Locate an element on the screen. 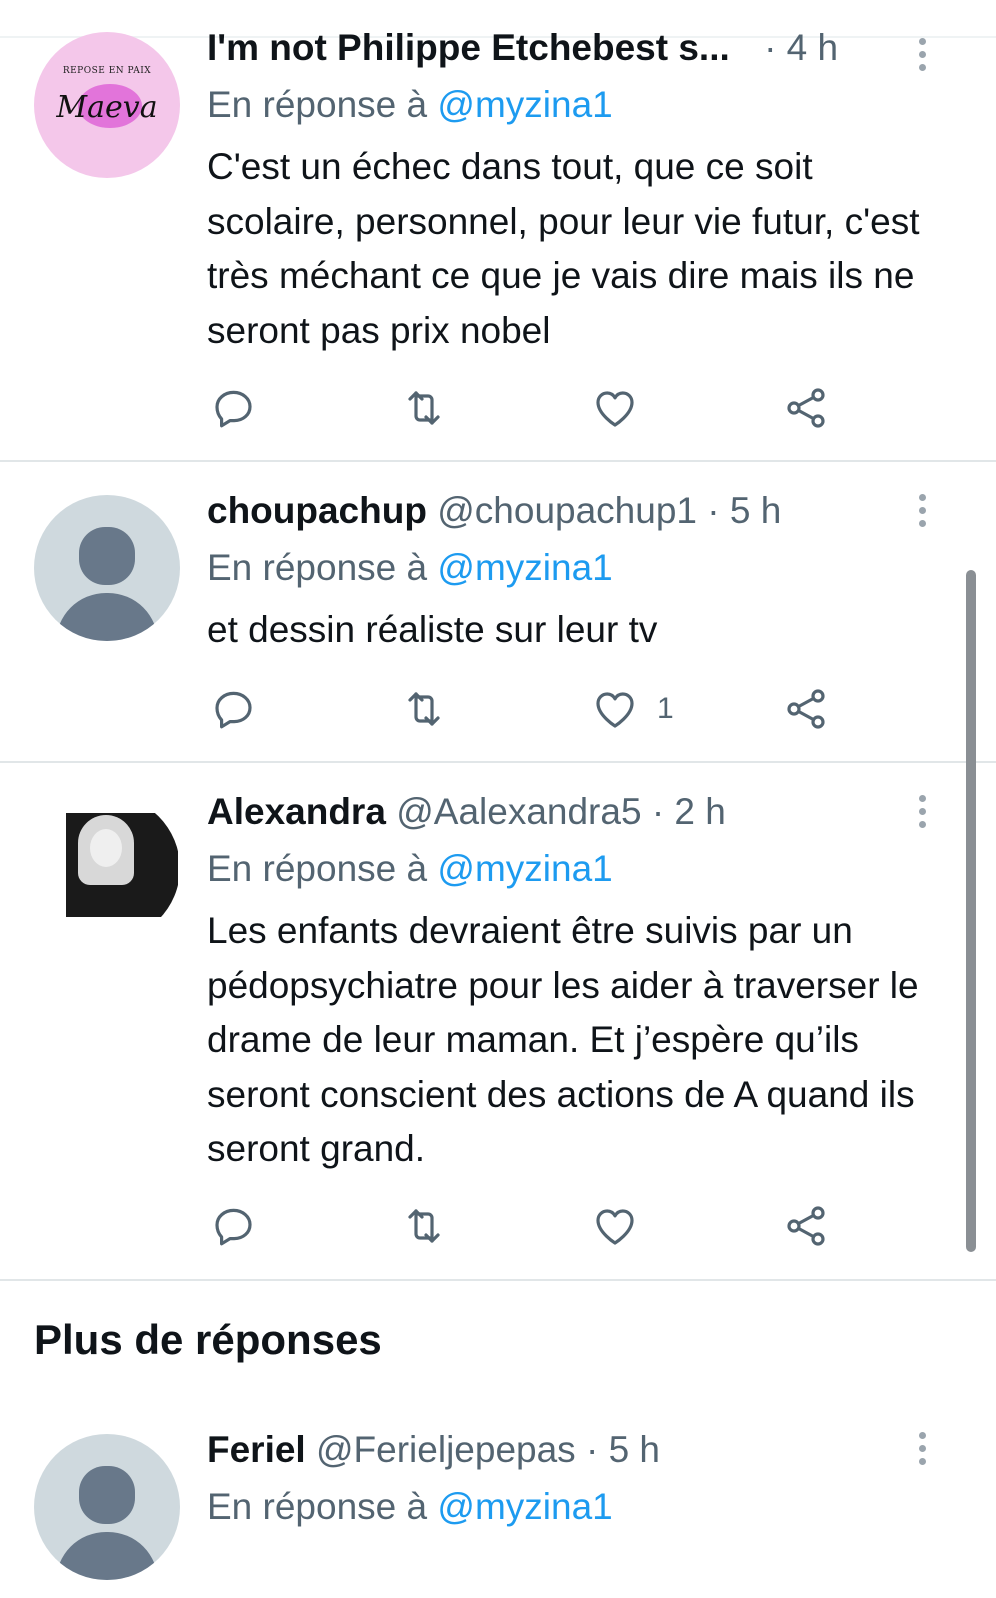  author-name: choupachup is located at coordinates (317, 510).